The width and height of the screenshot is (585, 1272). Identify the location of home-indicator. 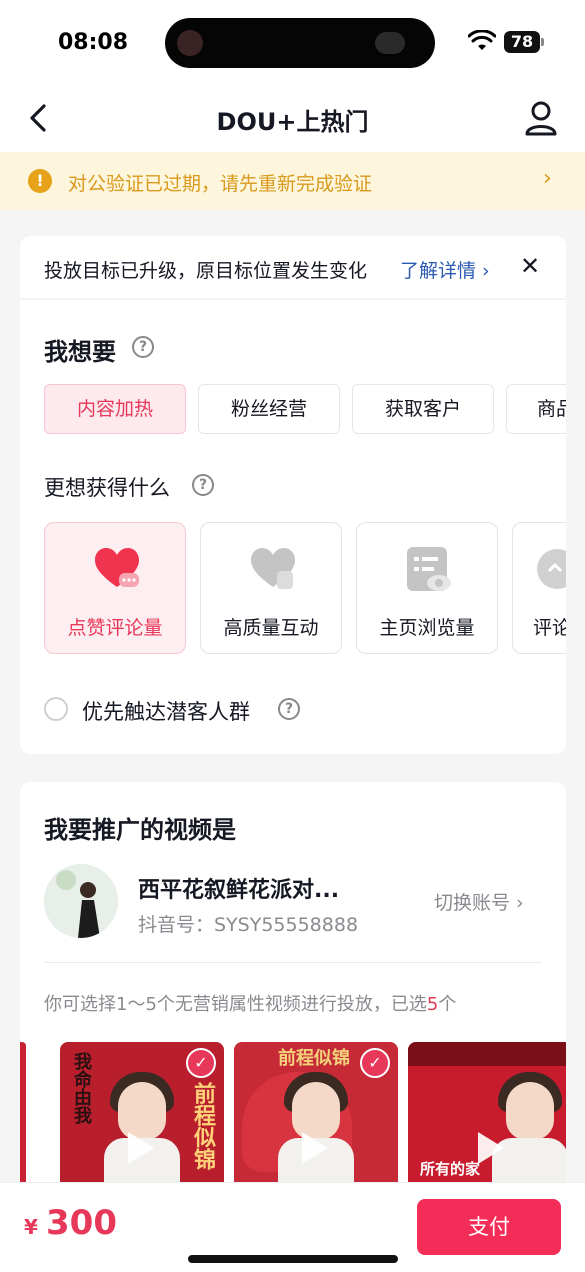
(293, 1259).